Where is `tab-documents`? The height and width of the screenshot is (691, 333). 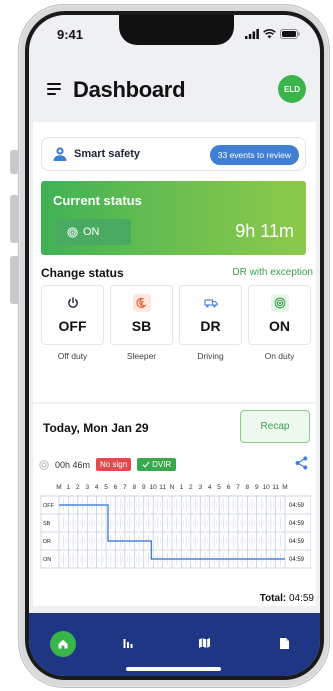 tab-documents is located at coordinates (284, 643).